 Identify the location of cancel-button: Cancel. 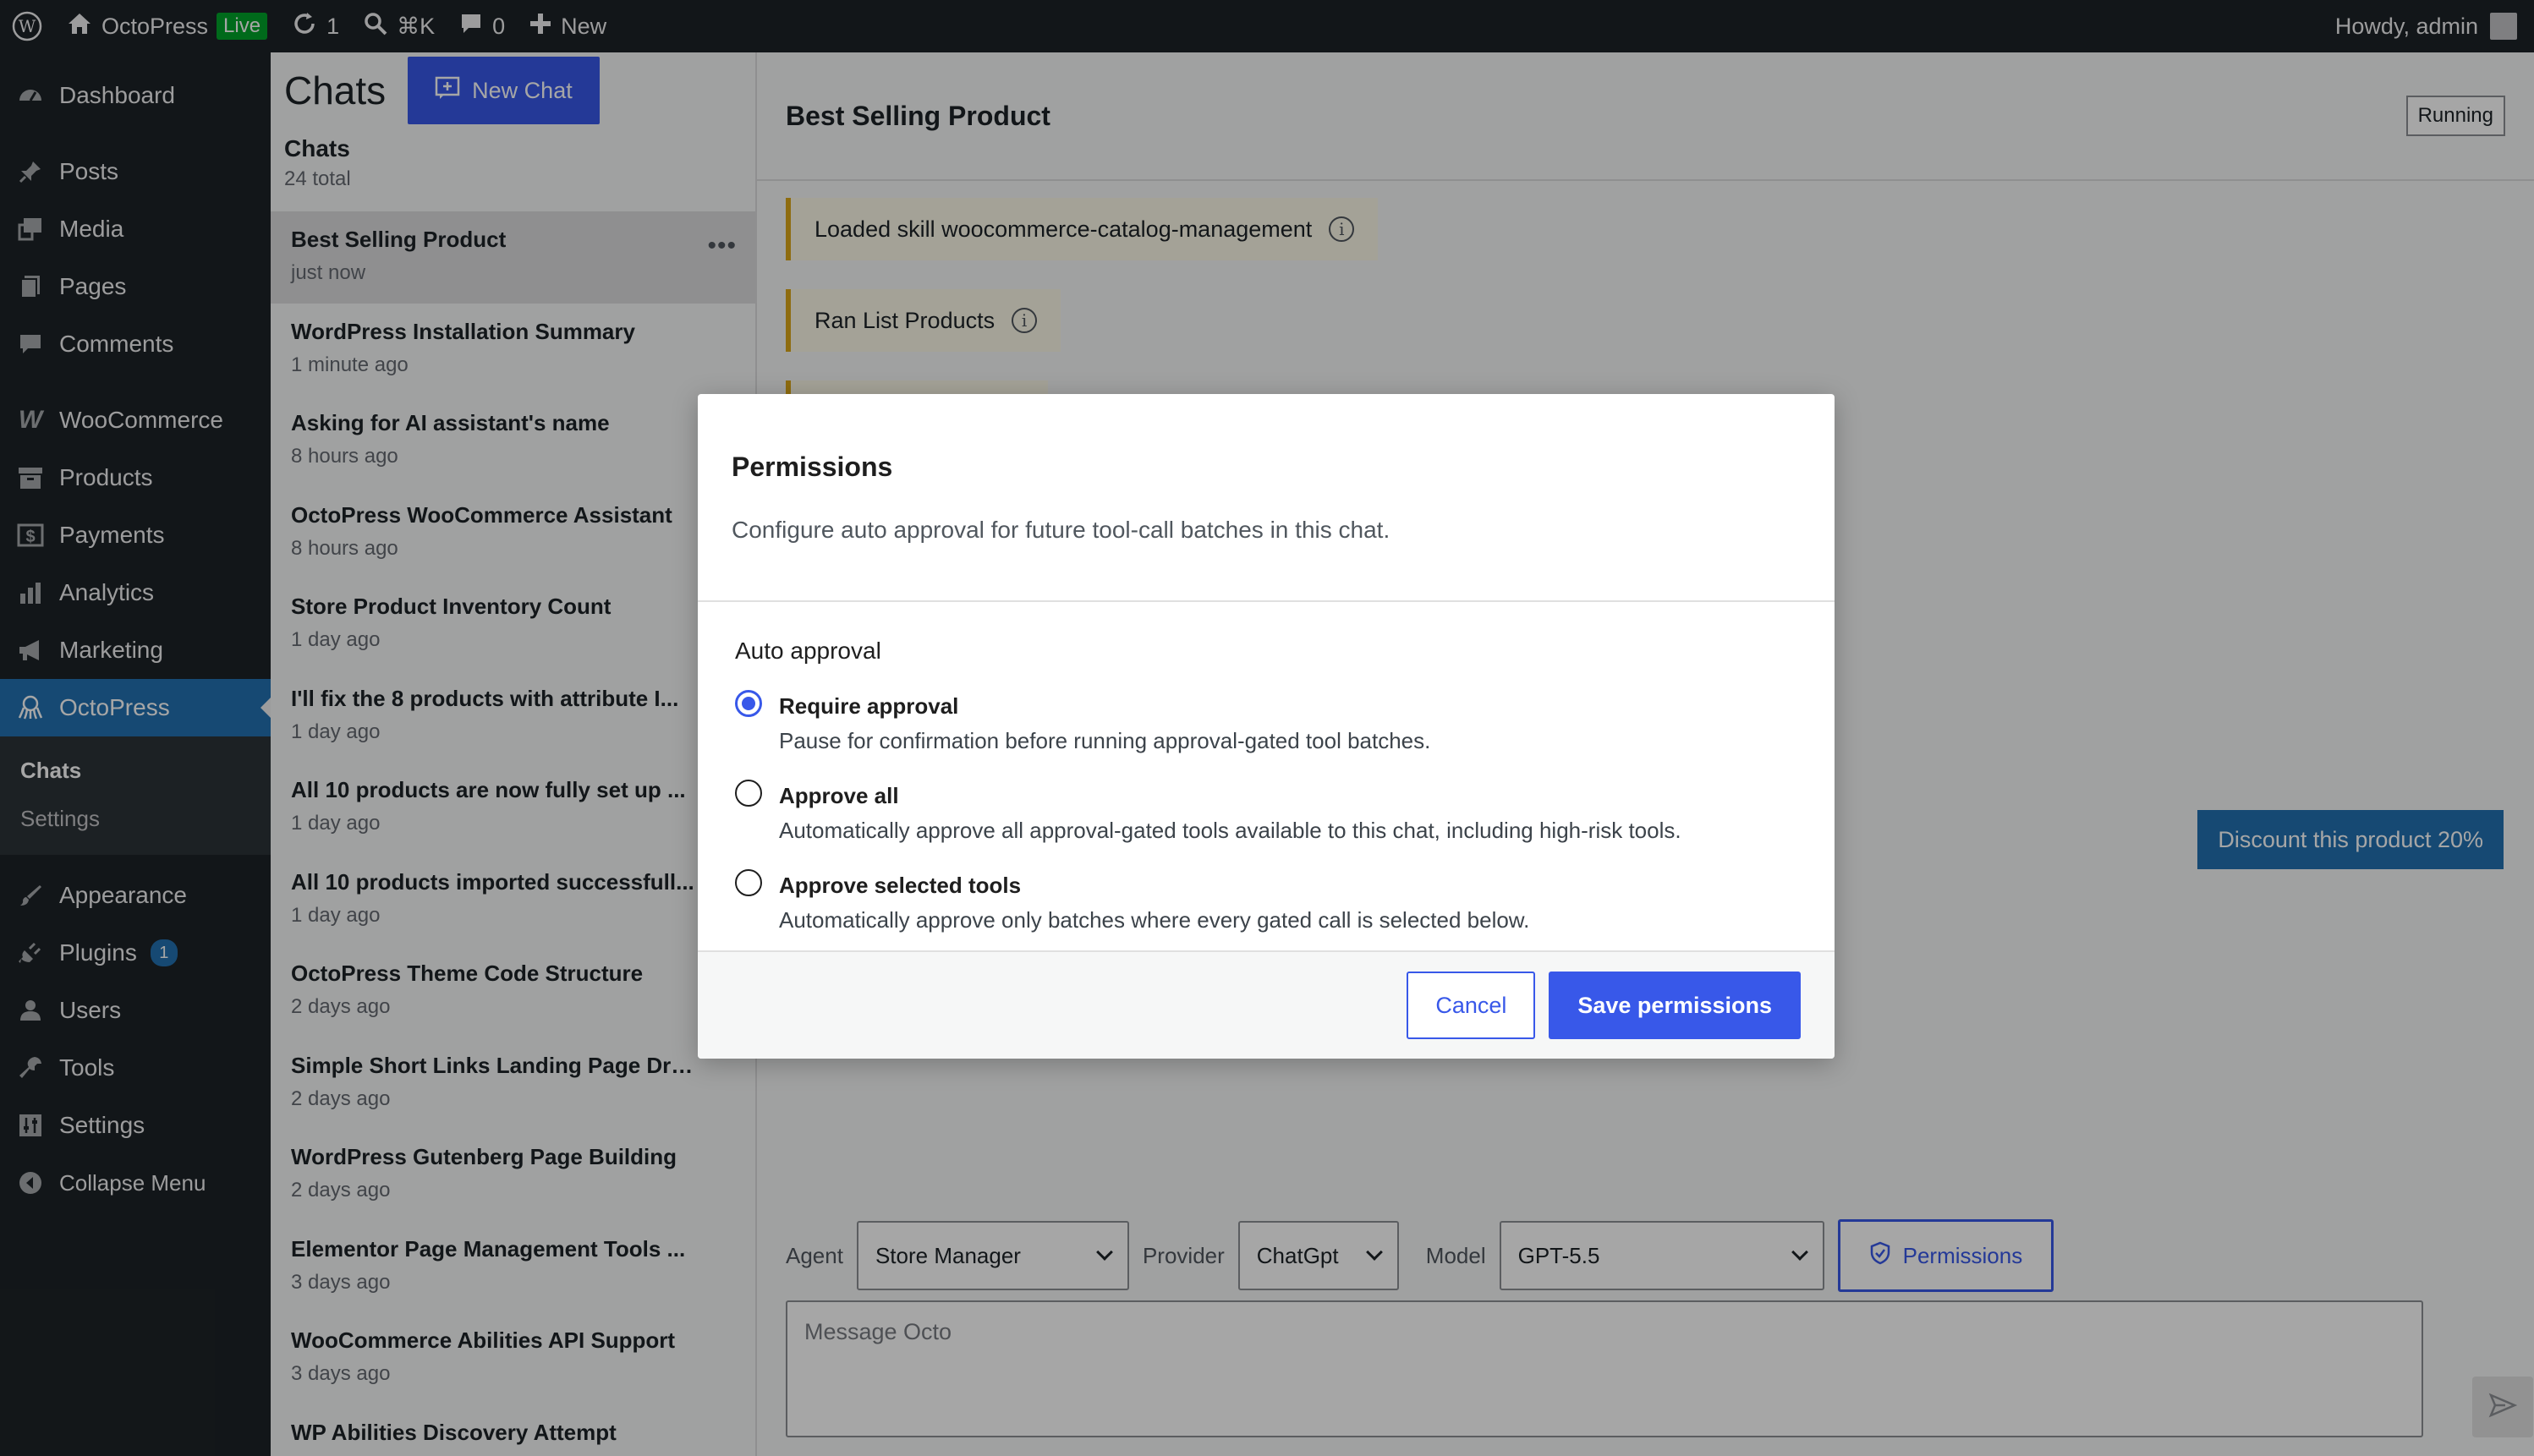
(1472, 1006).